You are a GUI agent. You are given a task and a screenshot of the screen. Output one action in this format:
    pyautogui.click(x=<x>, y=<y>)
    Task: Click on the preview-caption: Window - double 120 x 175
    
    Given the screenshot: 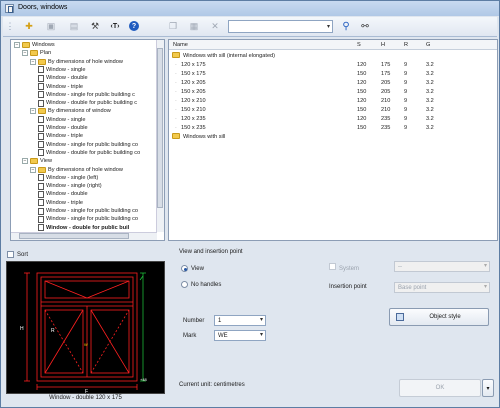 What is the action you would take?
    pyautogui.click(x=85, y=398)
    